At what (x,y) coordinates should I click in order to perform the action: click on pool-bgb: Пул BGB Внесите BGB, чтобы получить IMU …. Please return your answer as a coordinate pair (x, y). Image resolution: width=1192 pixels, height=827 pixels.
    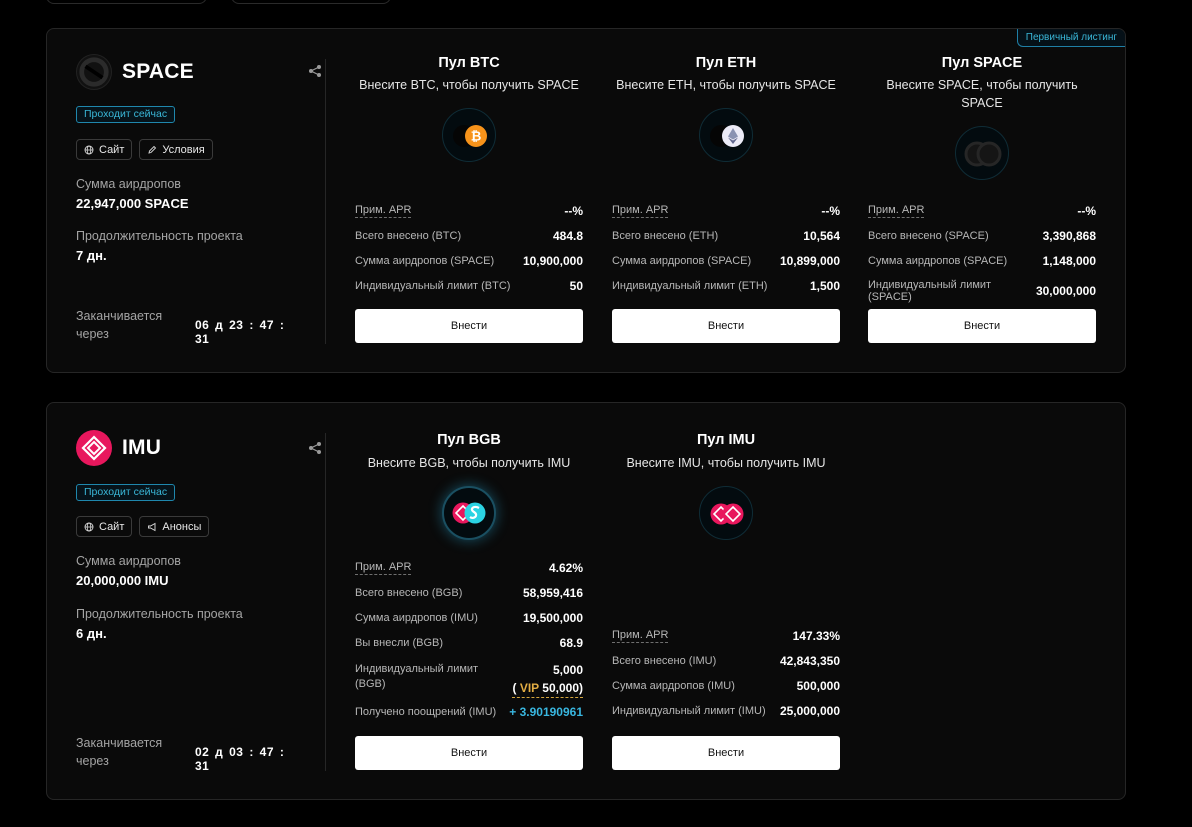
    Looking at the image, I should click on (469, 602).